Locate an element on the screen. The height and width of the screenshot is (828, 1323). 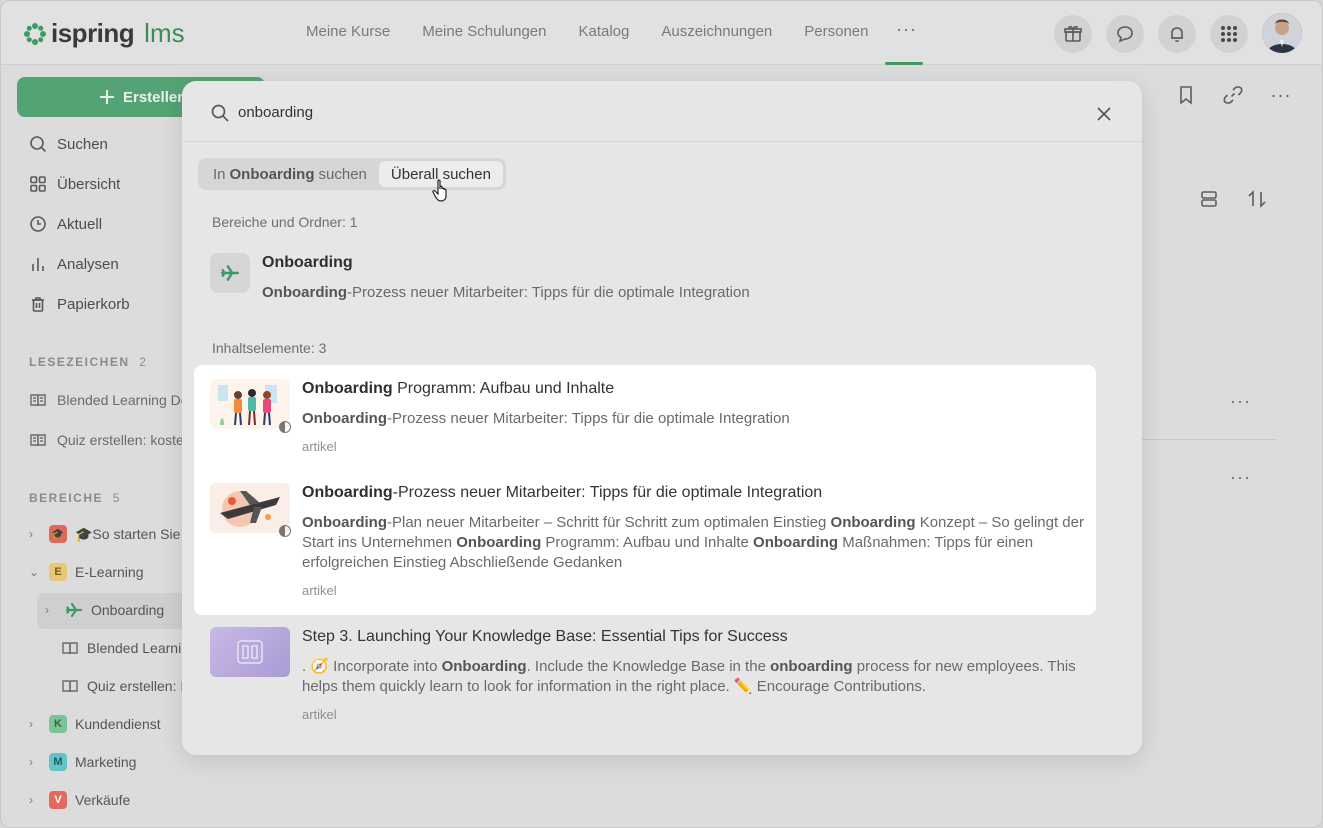
folder-result-title-text: Onboarding is located at coordinates (307, 262).